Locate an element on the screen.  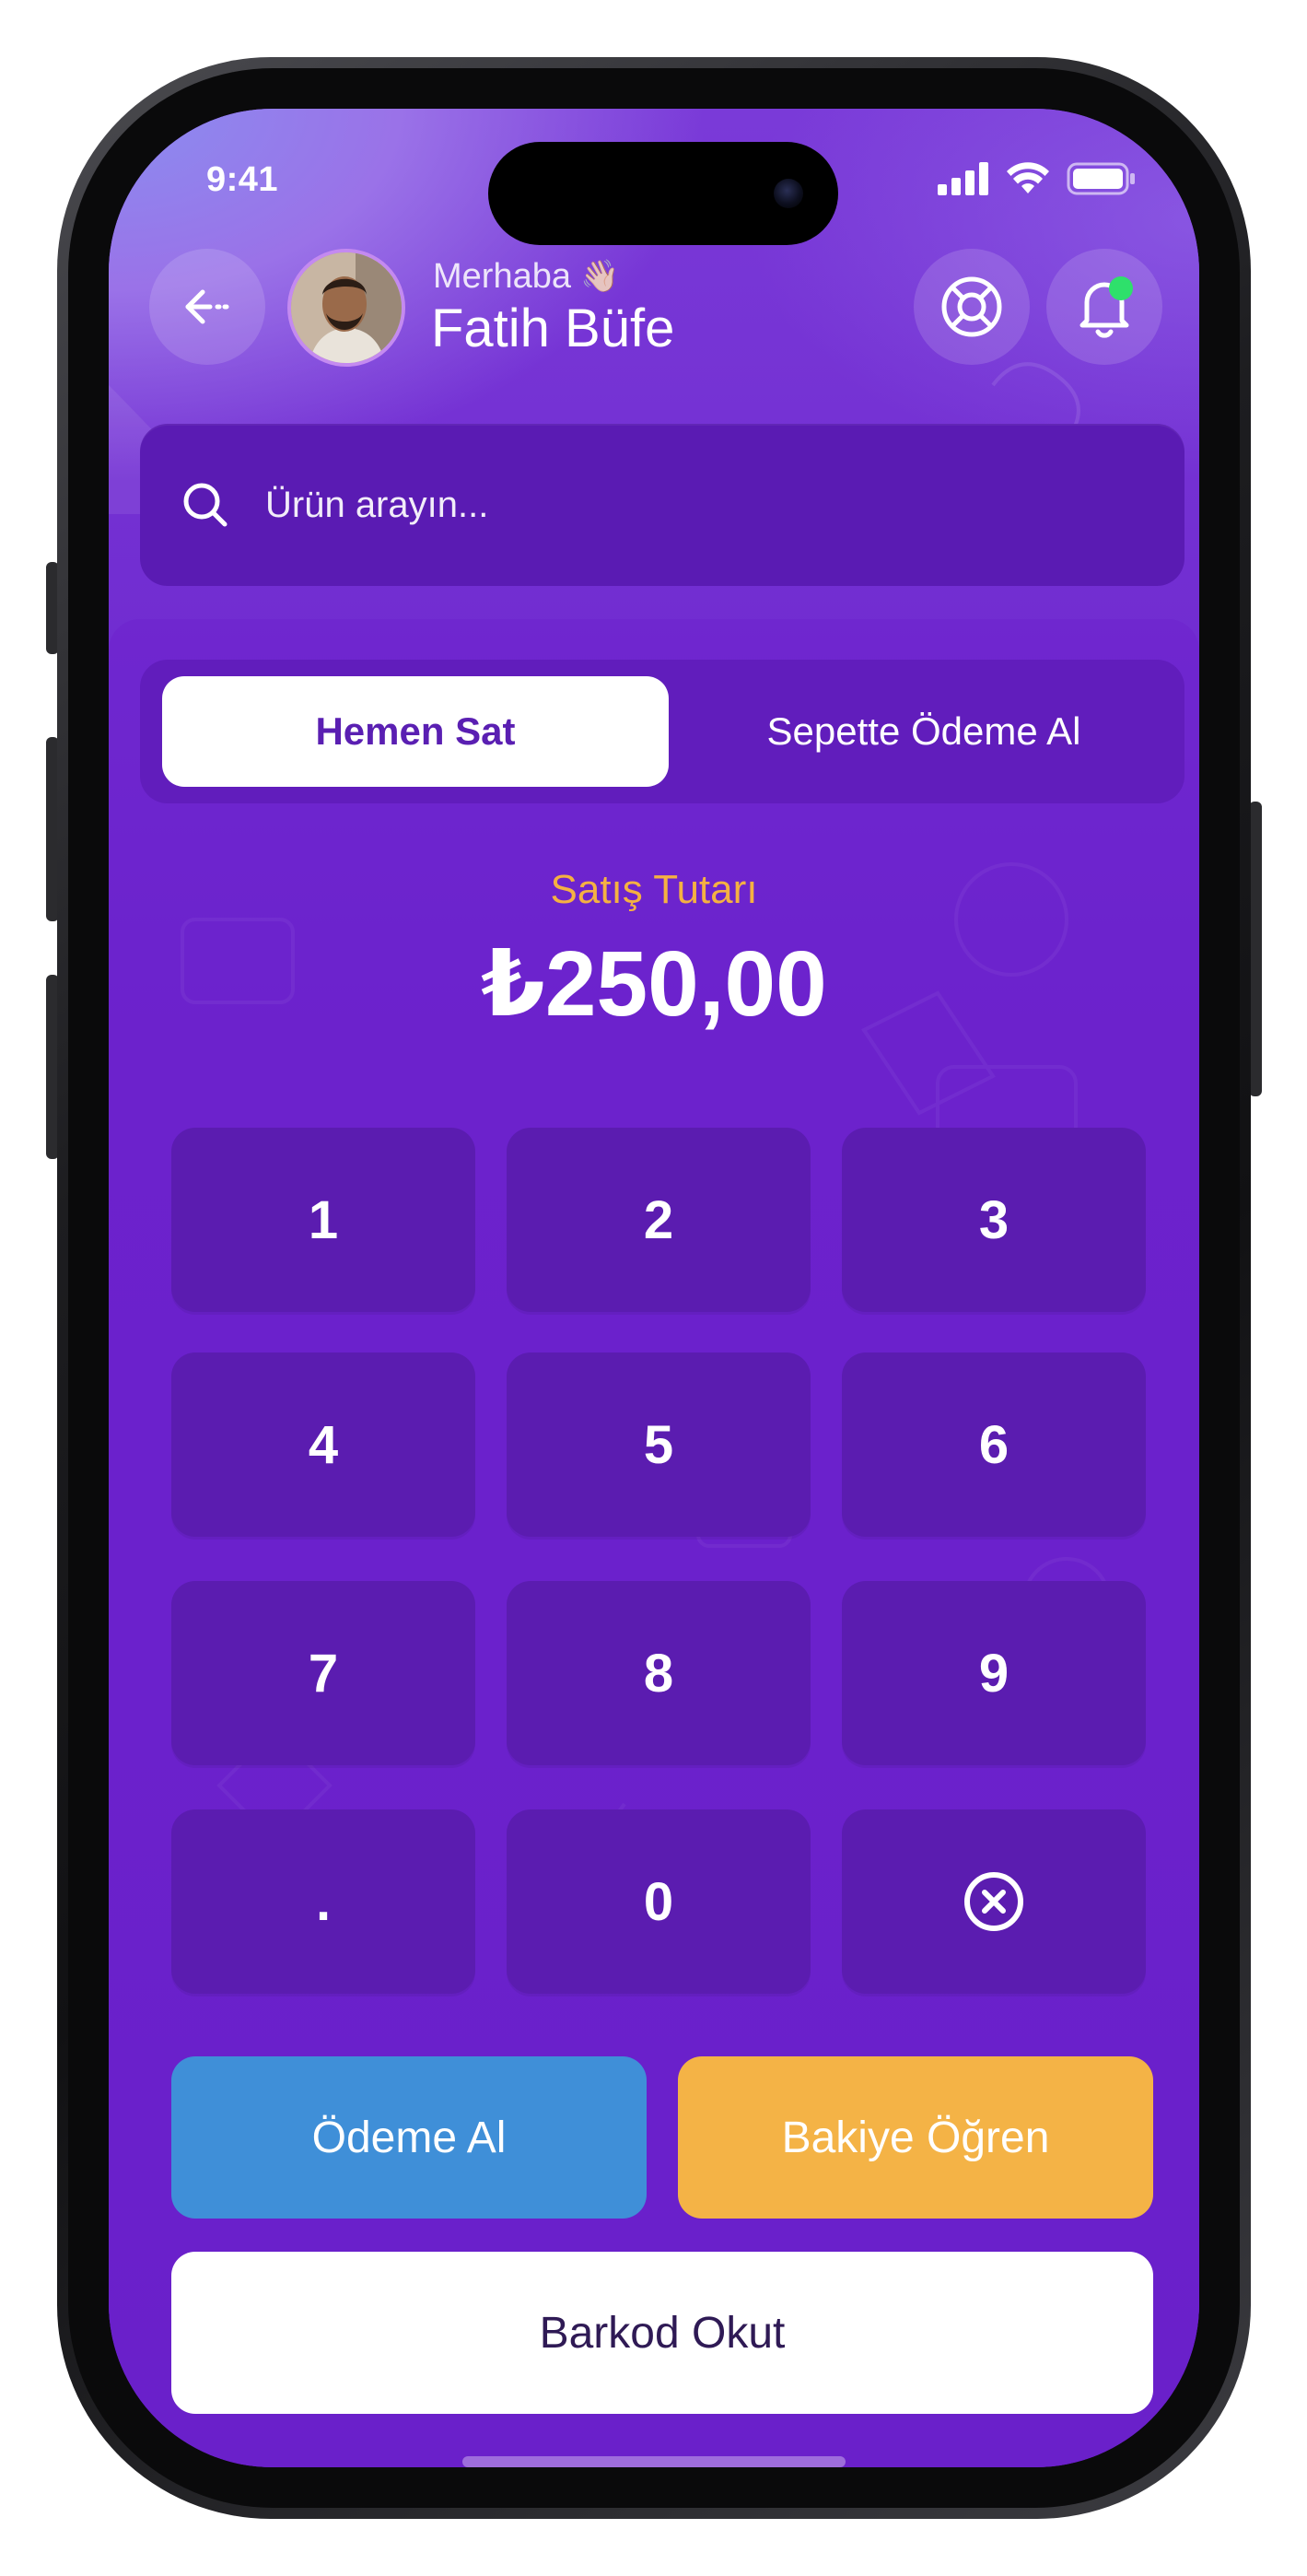
status-icons is located at coordinates (1038, 179).